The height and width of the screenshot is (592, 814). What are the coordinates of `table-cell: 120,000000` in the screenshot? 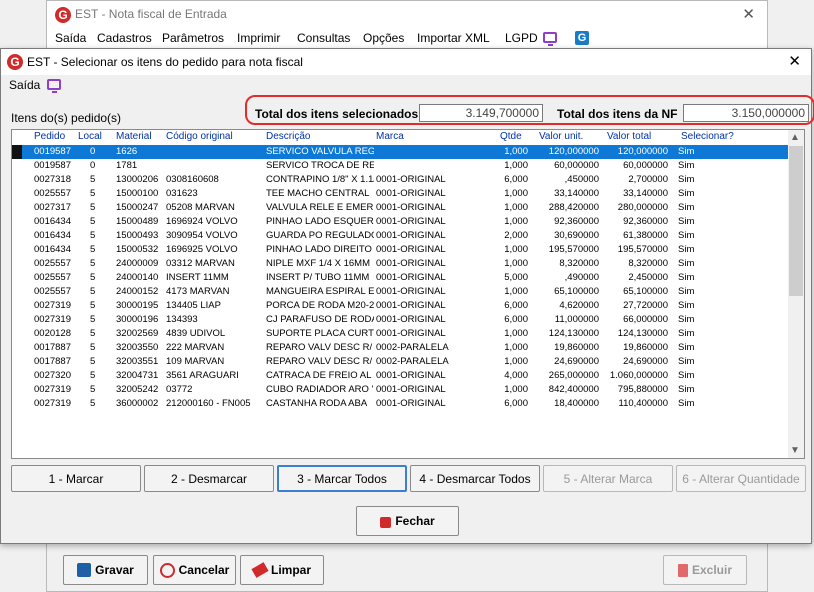 It's located at (642, 151).